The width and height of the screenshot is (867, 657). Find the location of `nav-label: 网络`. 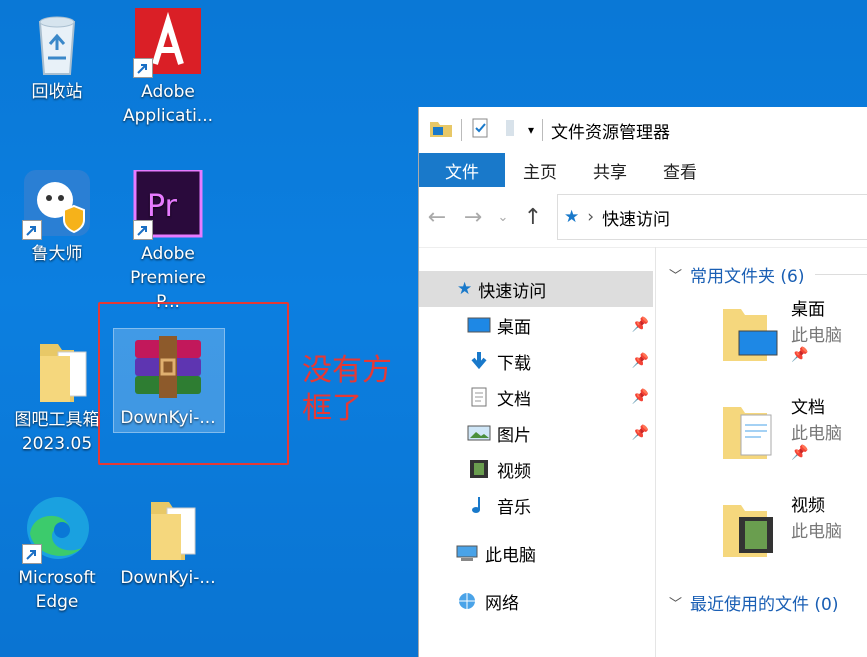

nav-label: 网络 is located at coordinates (502, 603).